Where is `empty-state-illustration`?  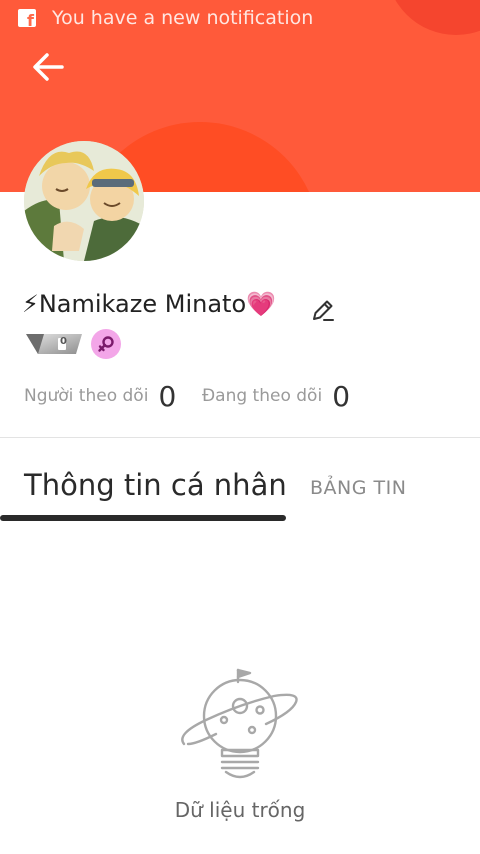
empty-state-illustration is located at coordinates (240, 724).